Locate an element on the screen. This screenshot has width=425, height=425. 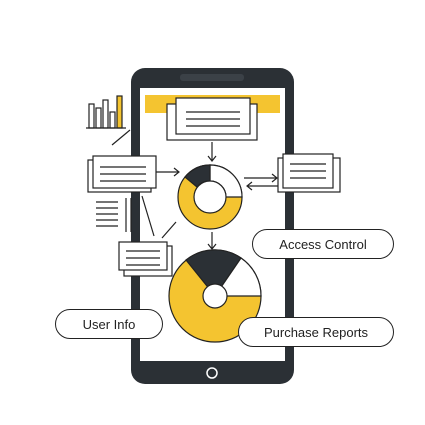
user-info-label: User Info is located at coordinates (109, 324).